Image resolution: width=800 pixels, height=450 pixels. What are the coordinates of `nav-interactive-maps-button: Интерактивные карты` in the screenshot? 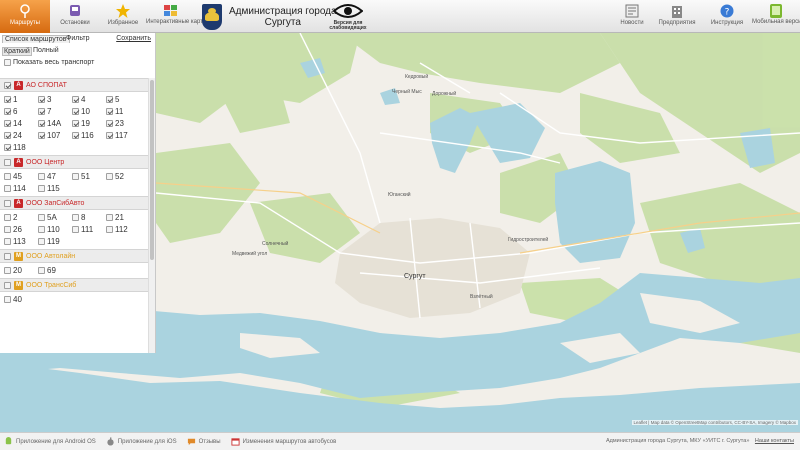 It's located at (176, 16).